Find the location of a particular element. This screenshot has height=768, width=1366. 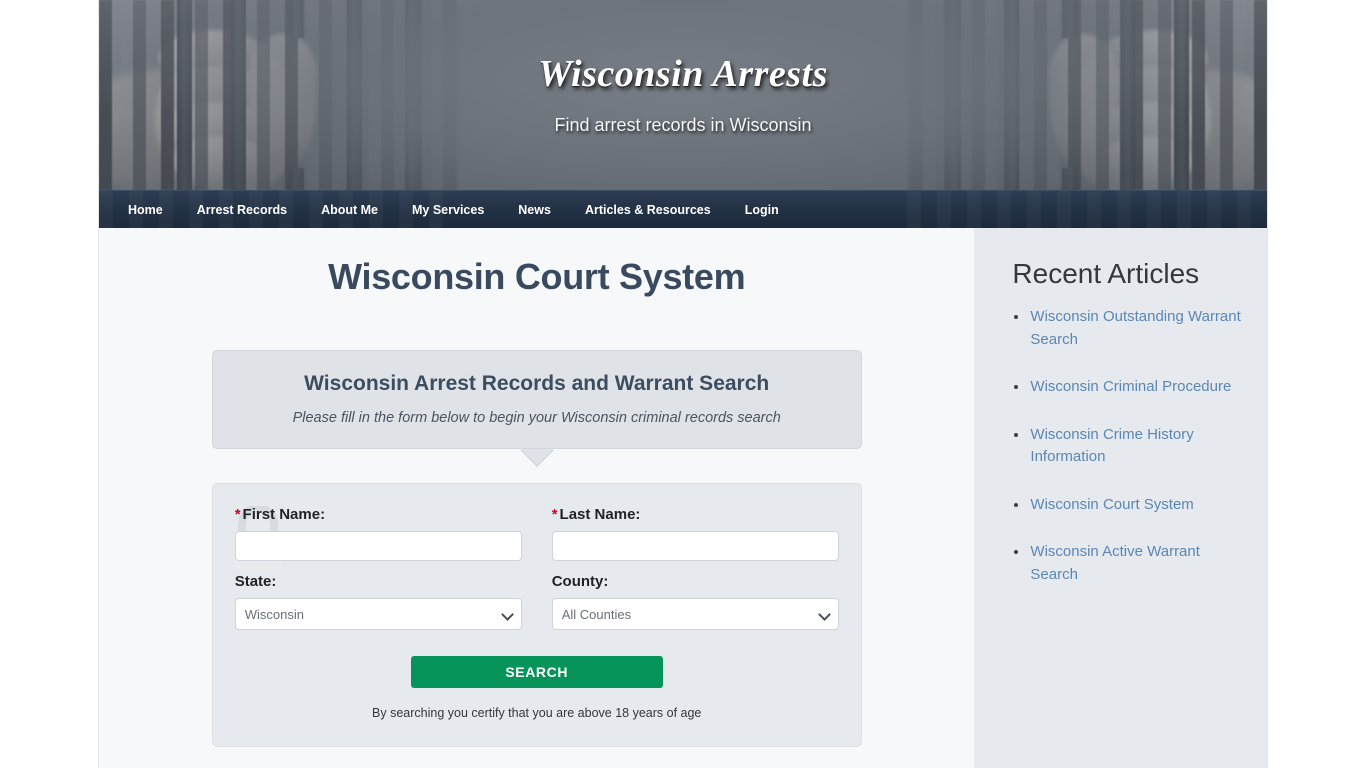

list-item: Wisconsin Outstanding Warrant Search is located at coordinates (1128, 328).